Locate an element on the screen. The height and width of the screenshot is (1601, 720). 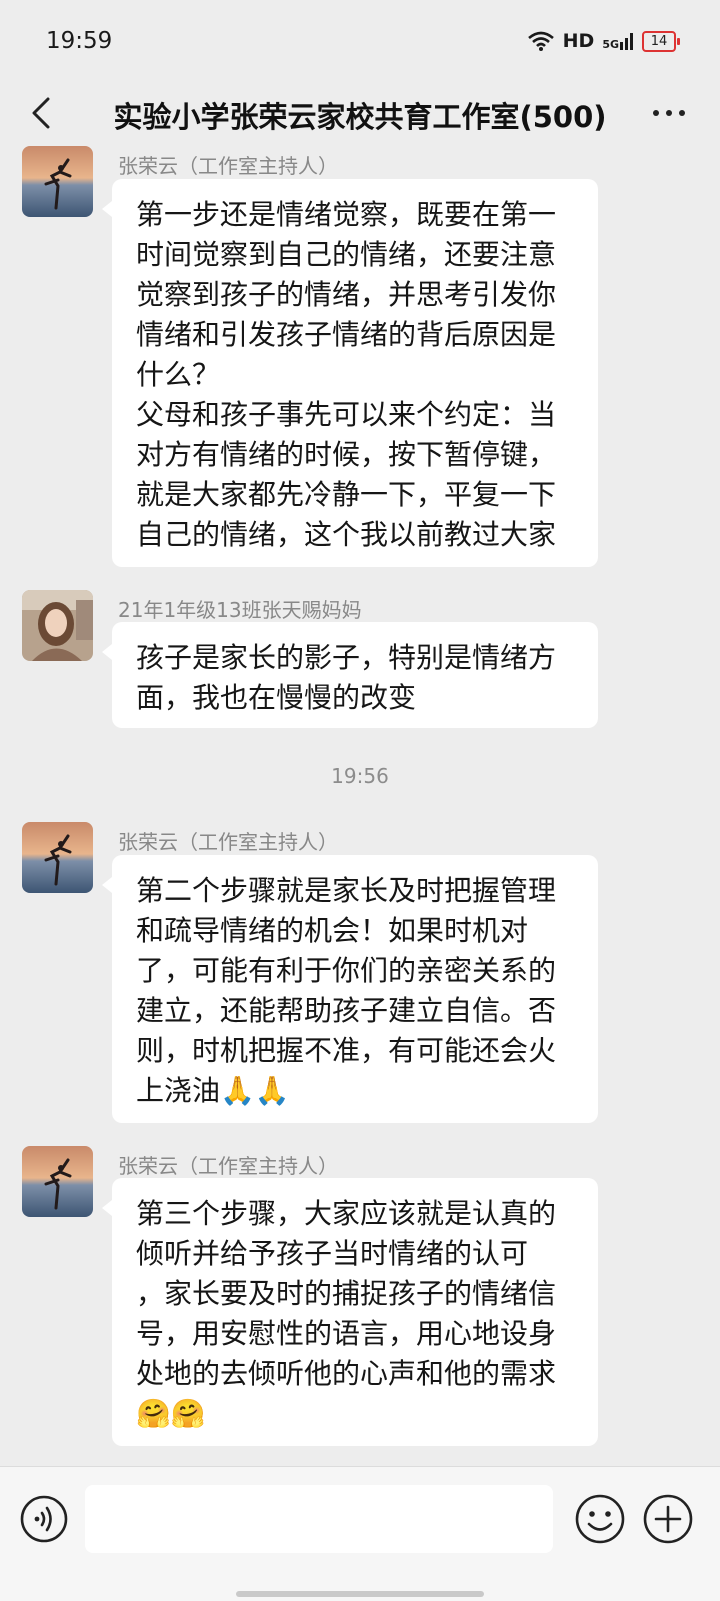
message-line: 则，时机把握不准，有可能还会火 is located at coordinates (346, 1050).